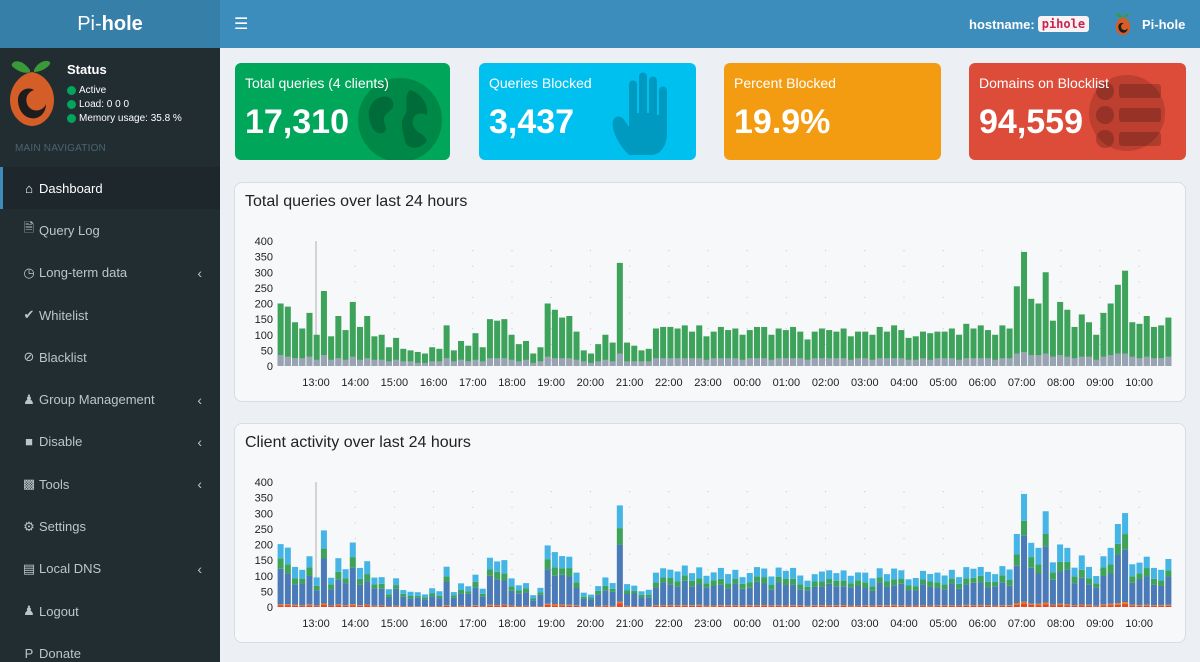  What do you see at coordinates (110, 357) in the screenshot?
I see `sidebar-item-blacklist: ⊘ Blacklist` at bounding box center [110, 357].